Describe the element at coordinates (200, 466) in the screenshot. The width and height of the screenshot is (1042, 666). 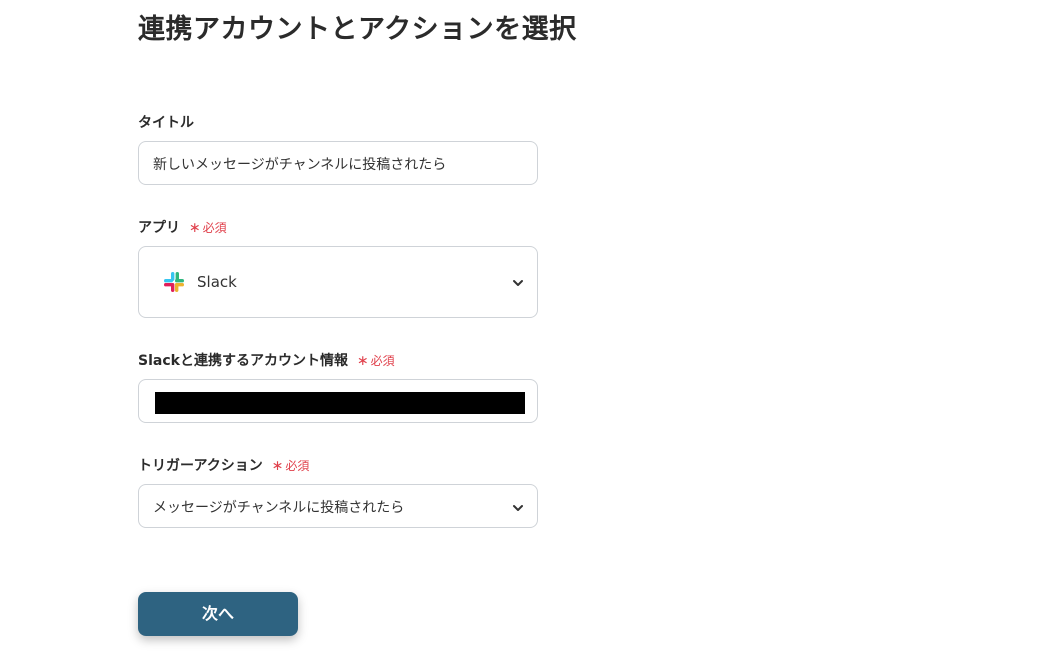
I see `trigger-label-text: トリガーアクション` at that location.